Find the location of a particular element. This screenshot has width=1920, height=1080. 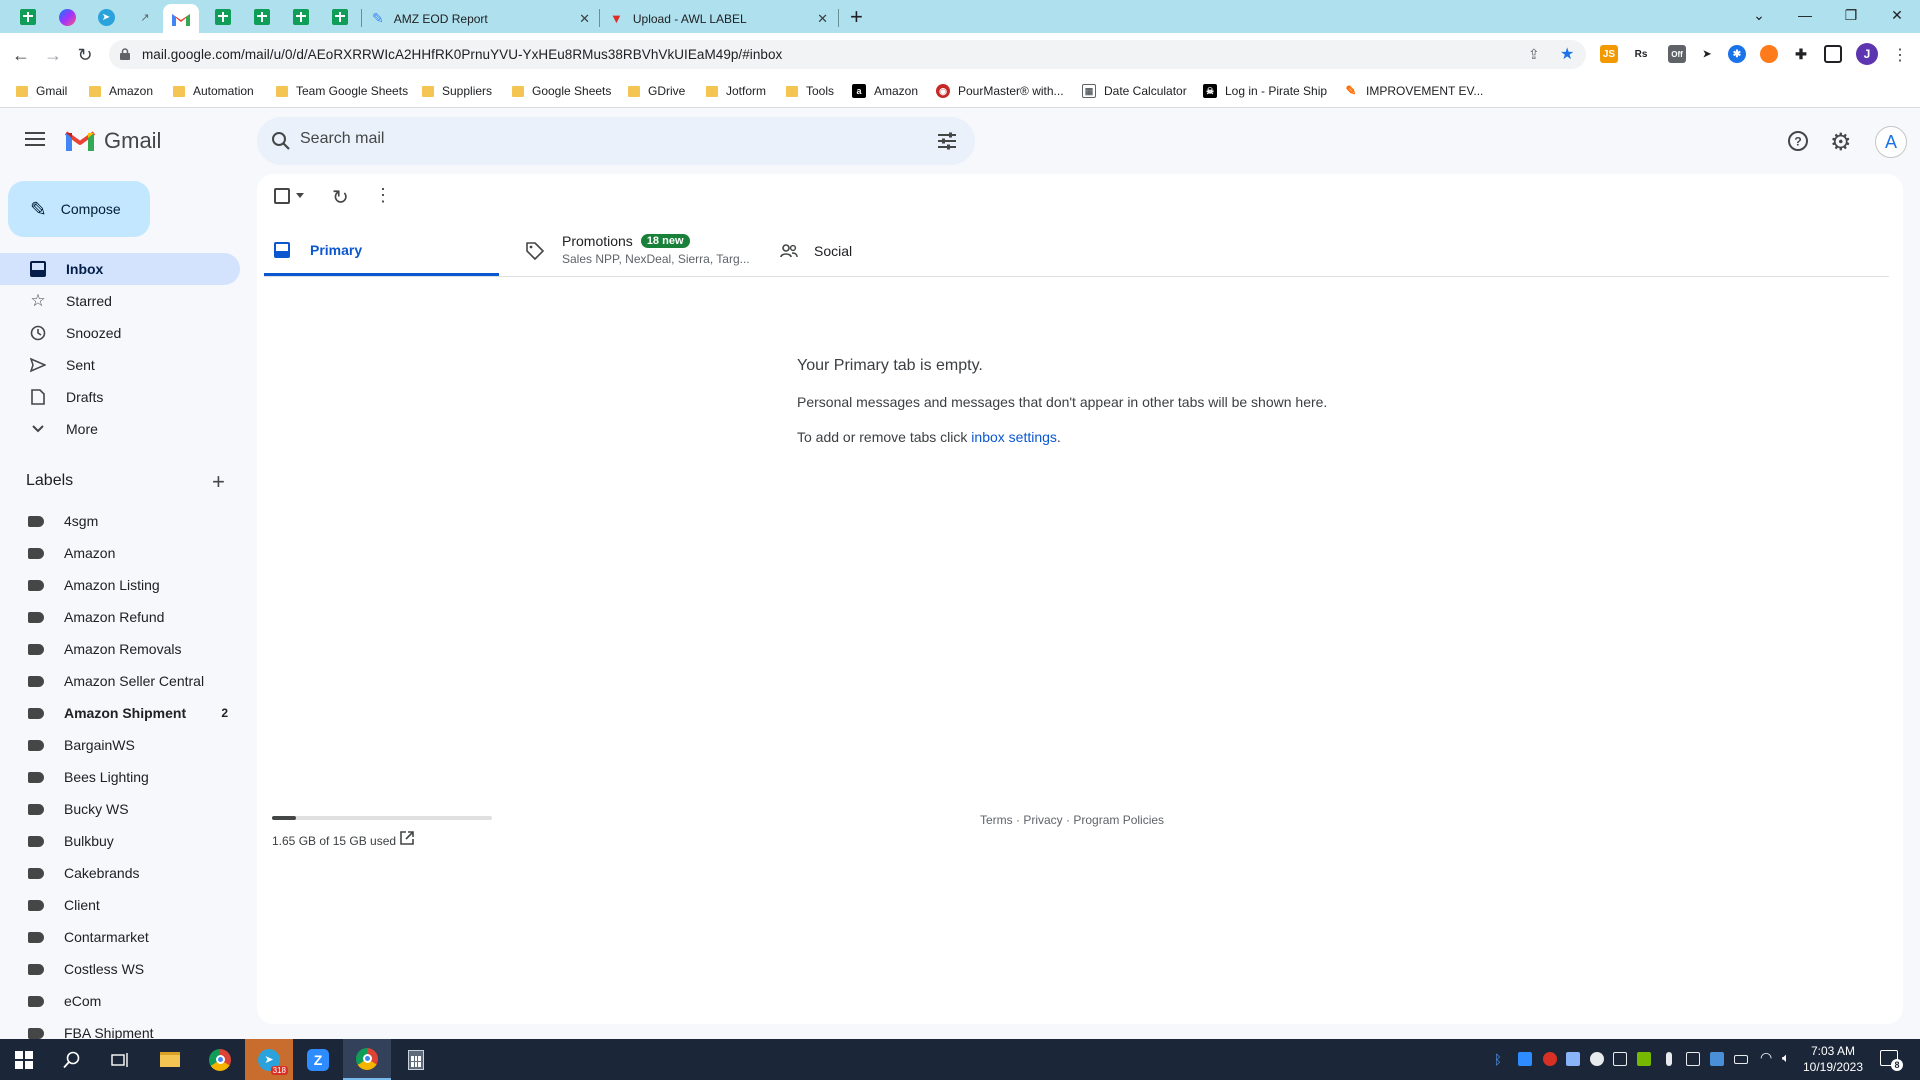

profile-avatar: J is located at coordinates (1867, 54).